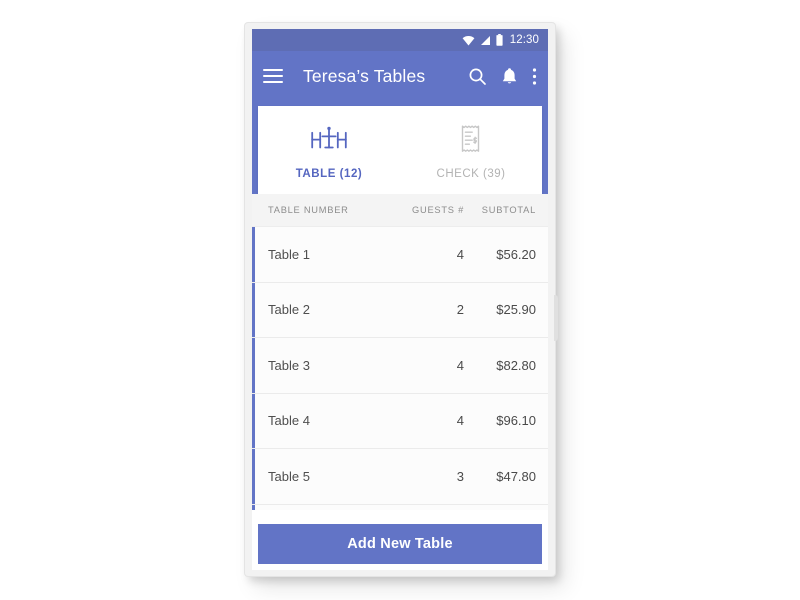 Image resolution: width=800 pixels, height=600 pixels. Describe the element at coordinates (400, 255) in the screenshot. I see `table-row: Table 1 4 $56.20` at that location.